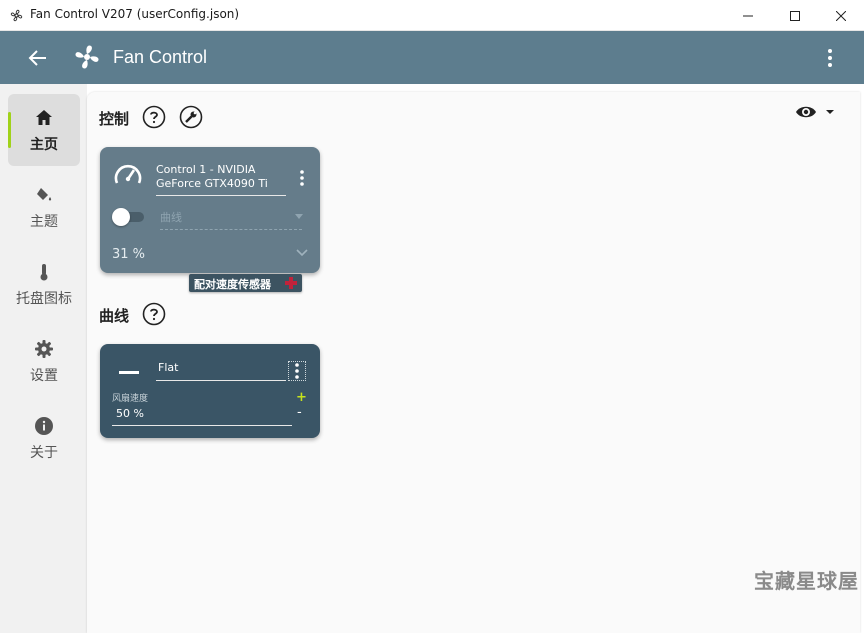  What do you see at coordinates (44, 361) in the screenshot?
I see `sidebar-item-settings: 设置` at bounding box center [44, 361].